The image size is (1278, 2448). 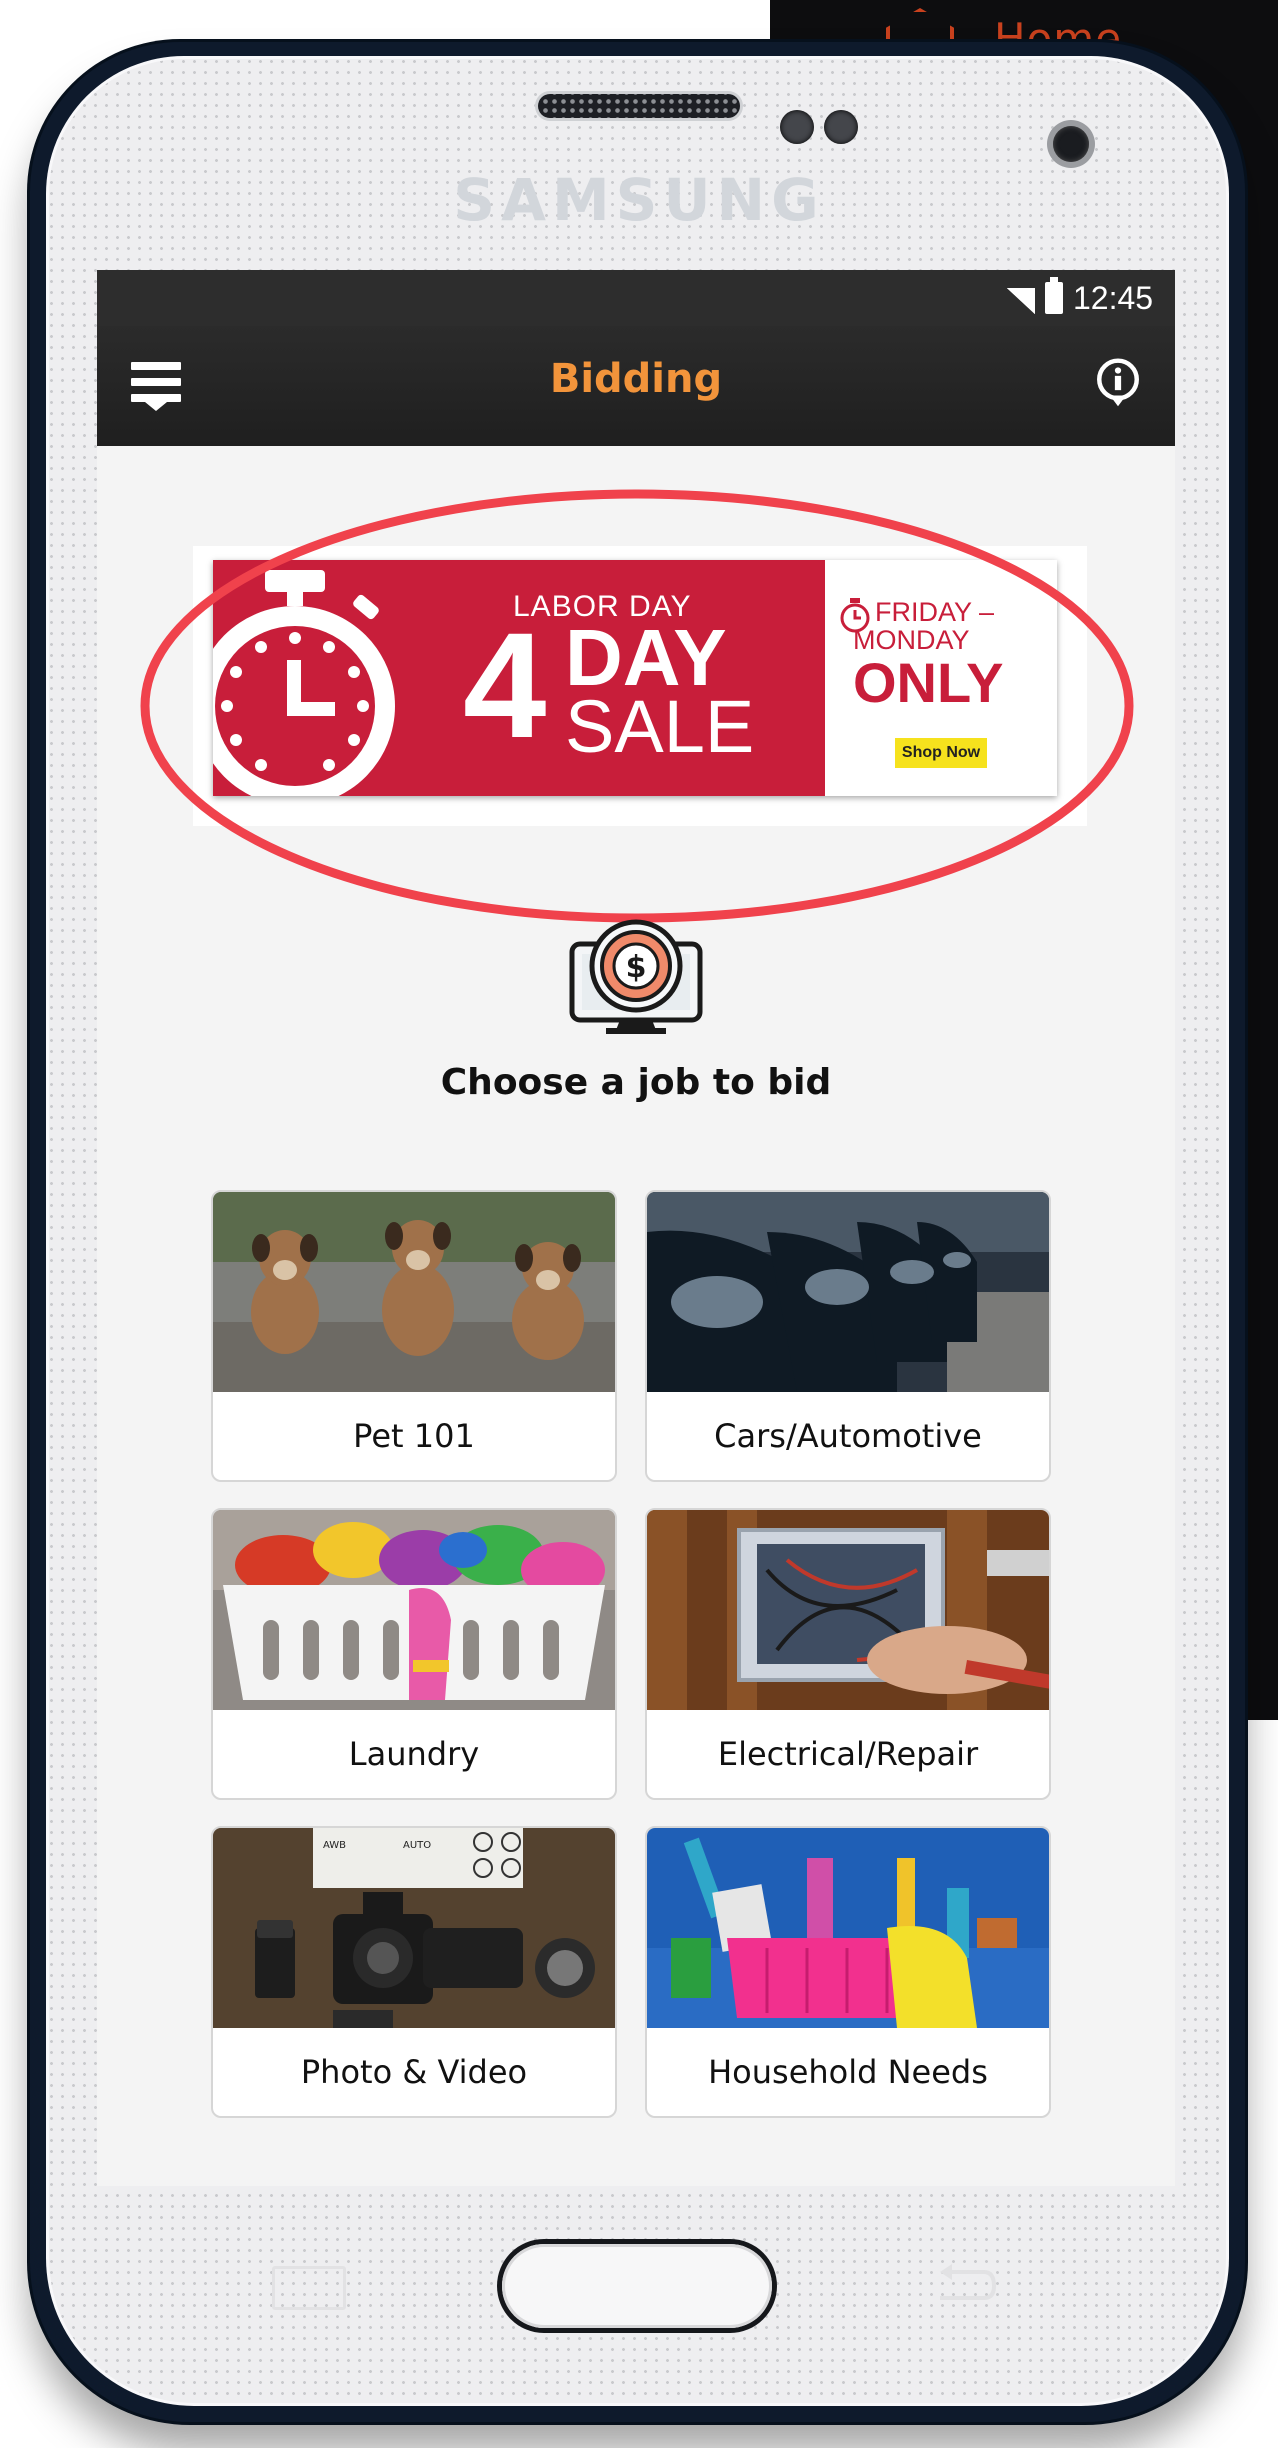 I want to click on cars-photo, so click(x=848, y=1292).